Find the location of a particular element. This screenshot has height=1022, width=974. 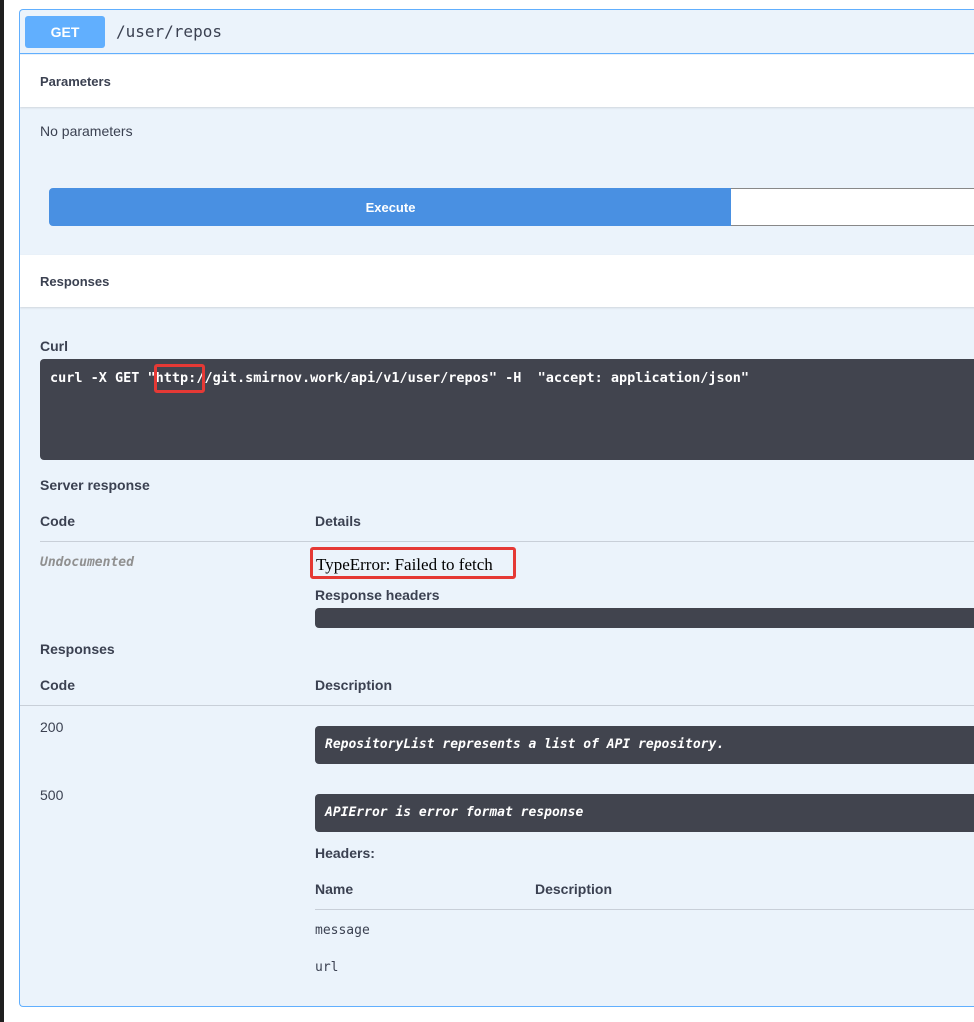

responses-header-title: Responses is located at coordinates (75, 281).